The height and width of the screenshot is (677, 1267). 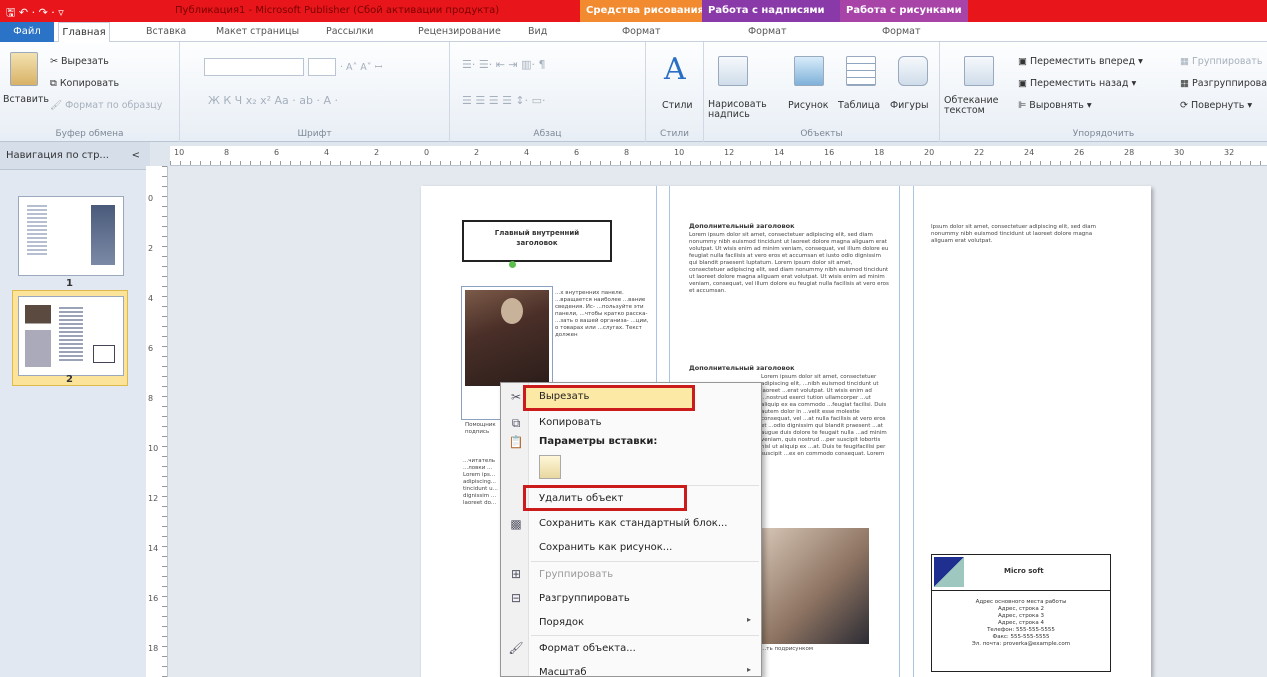 I want to click on vertical-ruler: 0 2 4 6 8 10 12 14 16 18, so click(x=157, y=421).